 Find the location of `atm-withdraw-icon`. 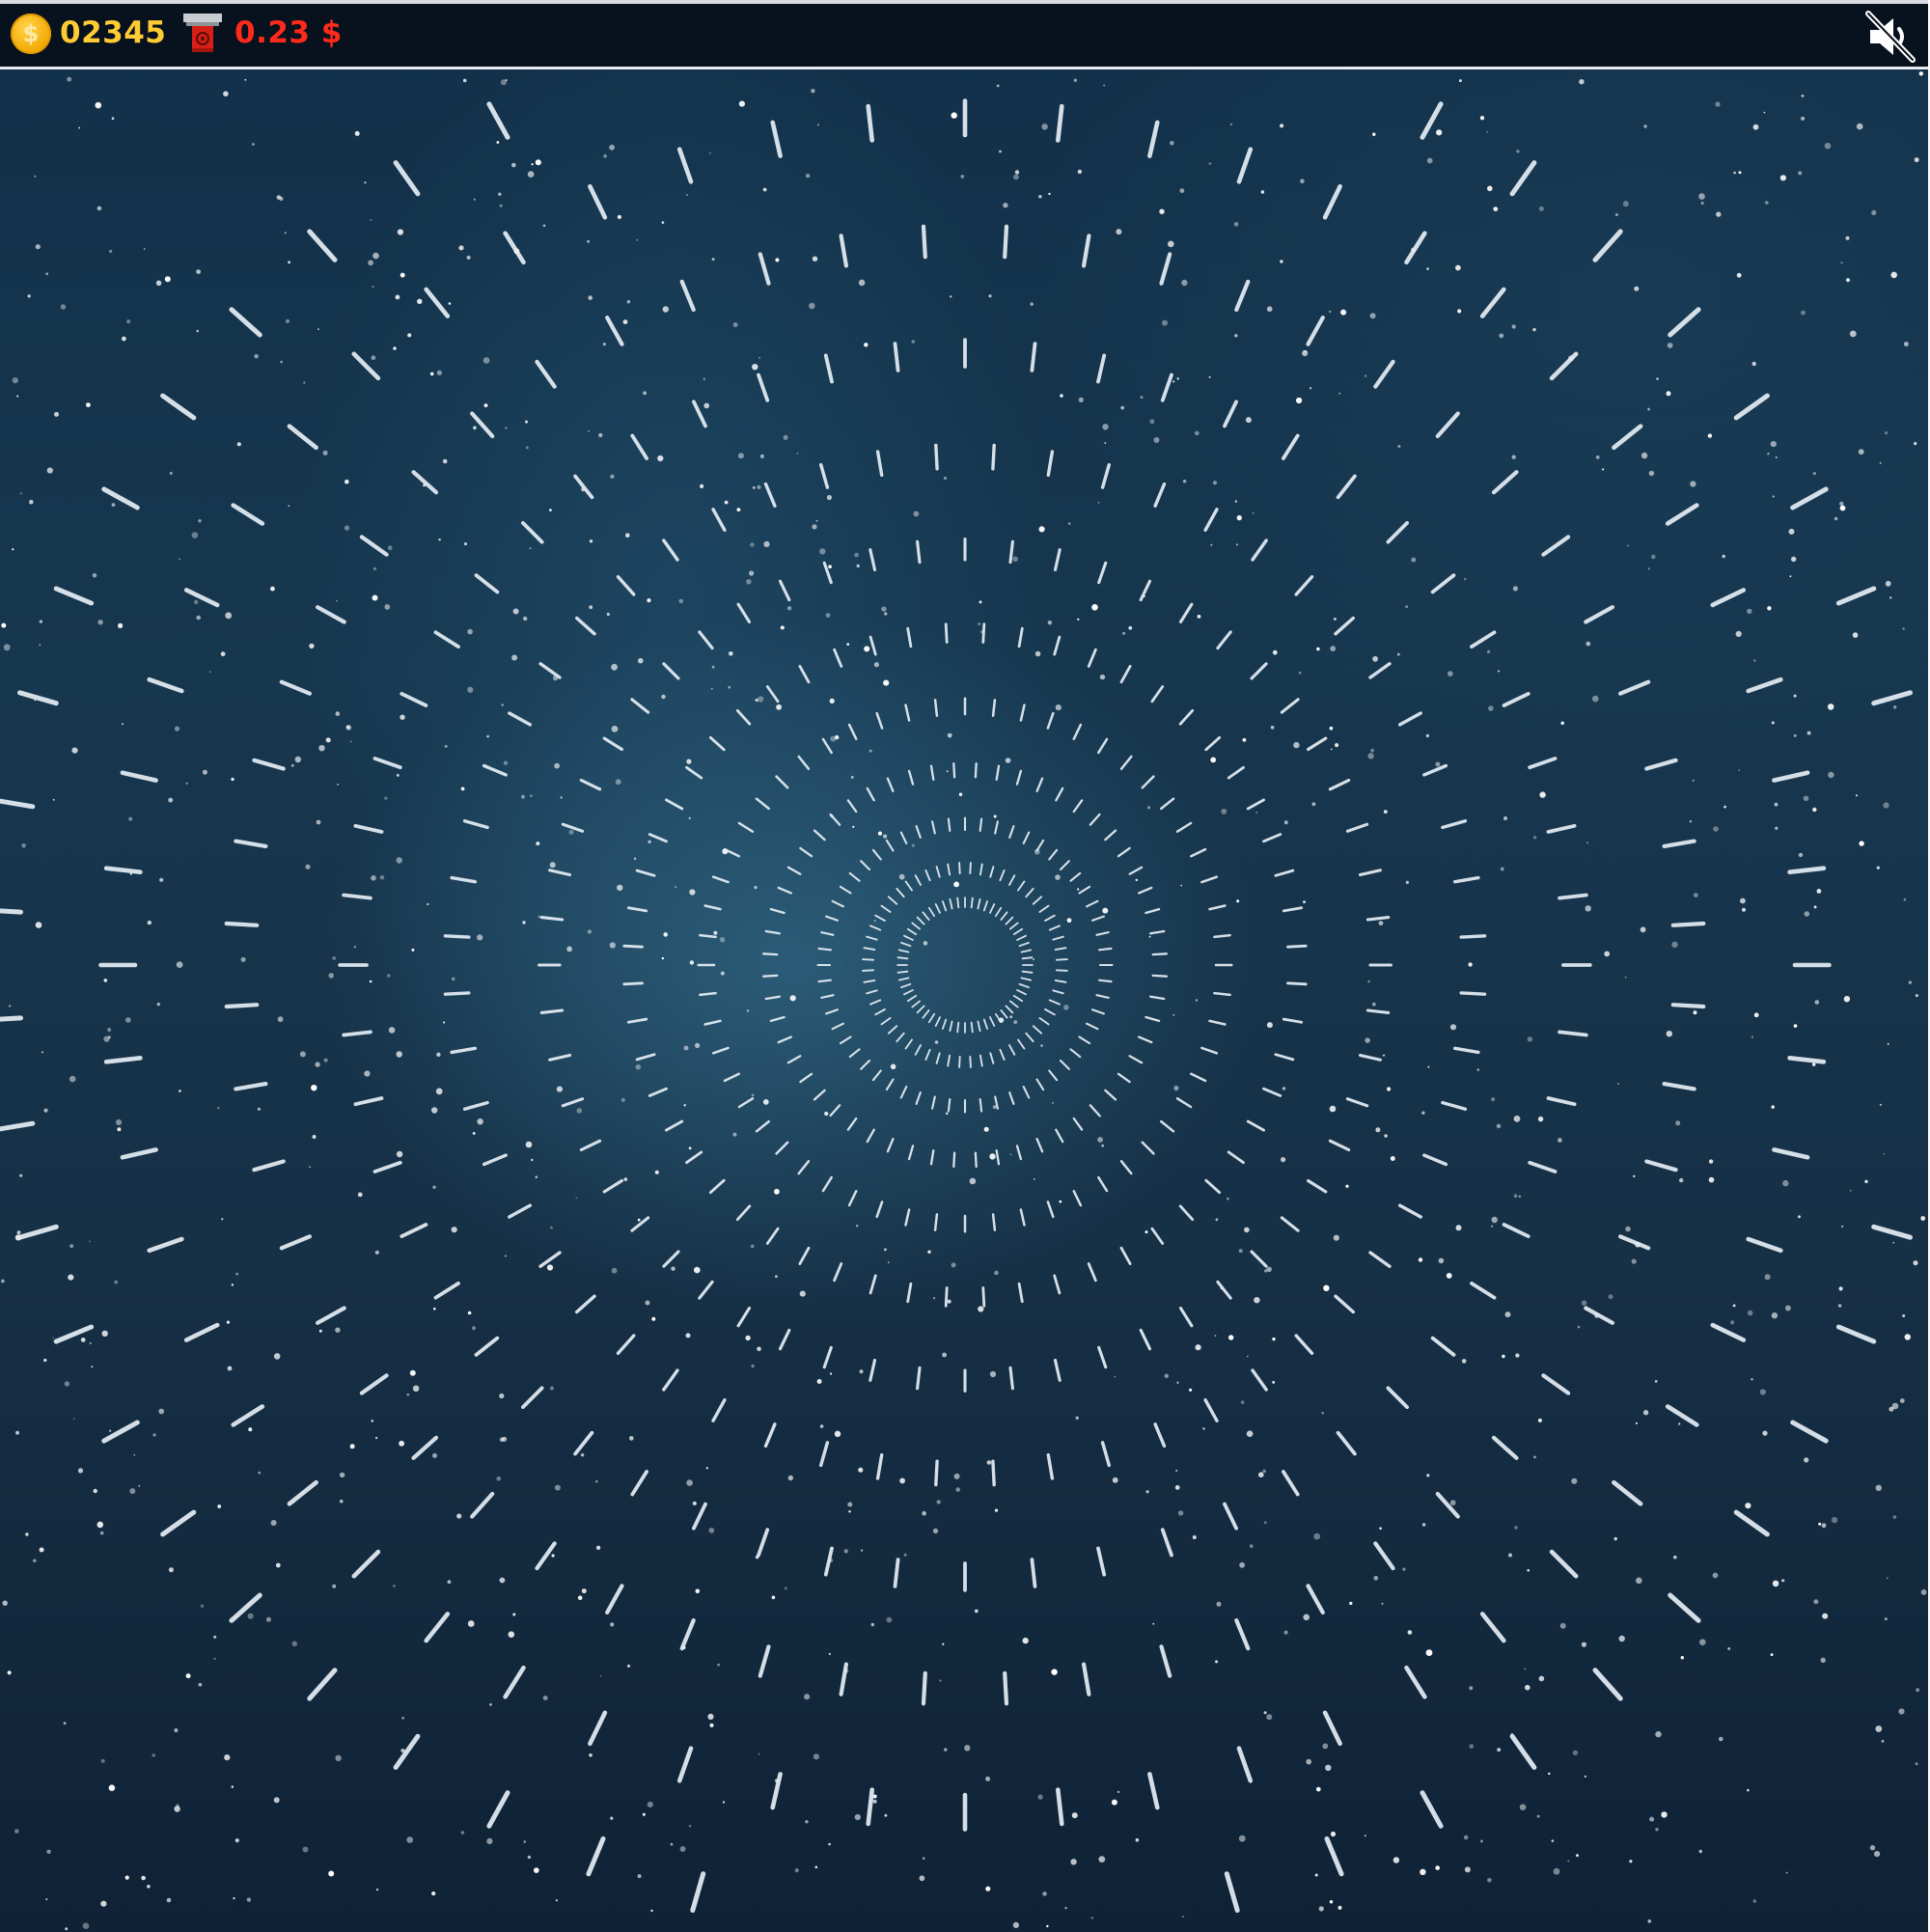

atm-withdraw-icon is located at coordinates (202, 34).